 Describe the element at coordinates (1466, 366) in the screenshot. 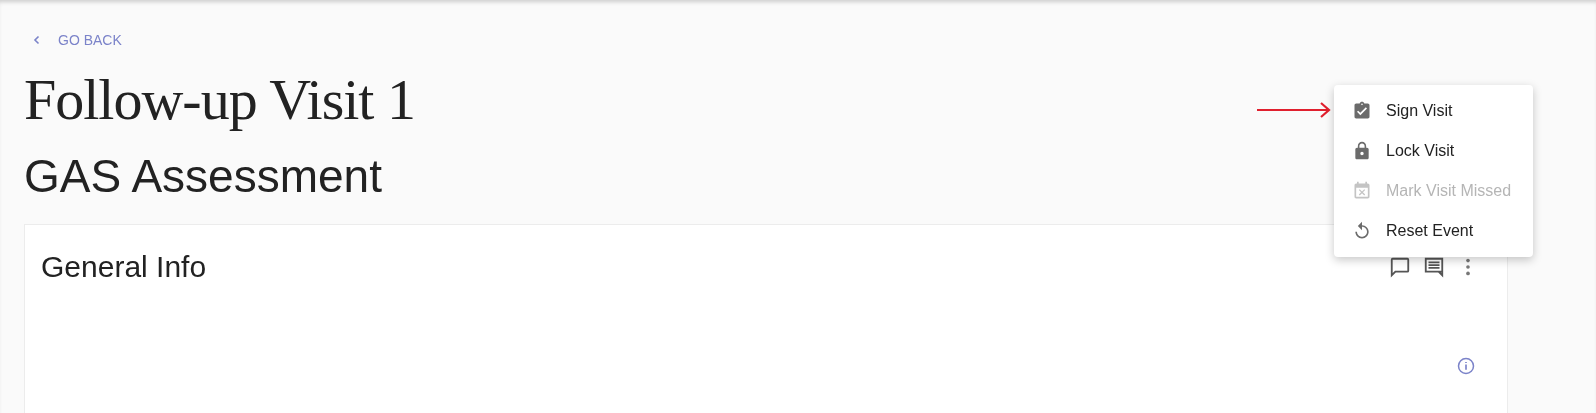

I see `info-icon` at that location.